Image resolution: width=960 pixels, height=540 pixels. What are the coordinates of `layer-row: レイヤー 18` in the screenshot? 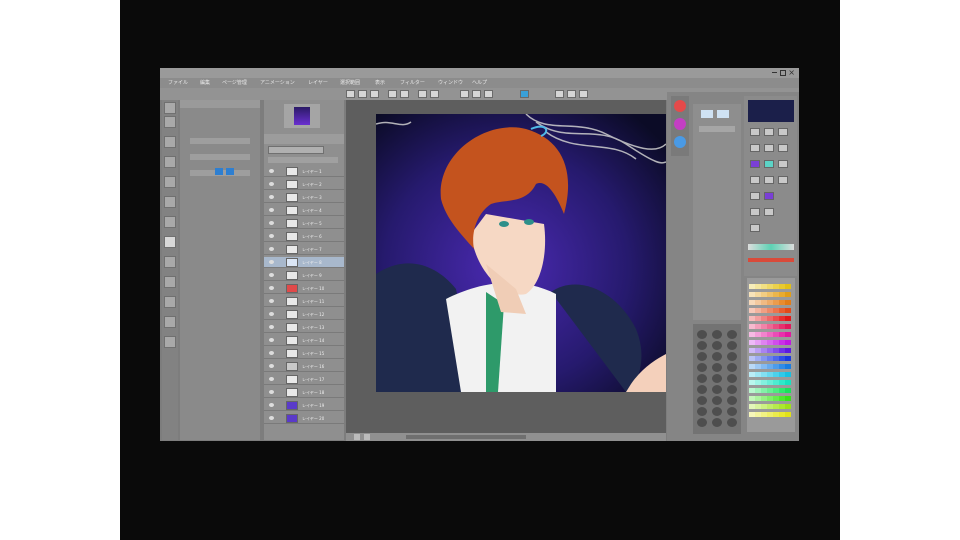 It's located at (304, 392).